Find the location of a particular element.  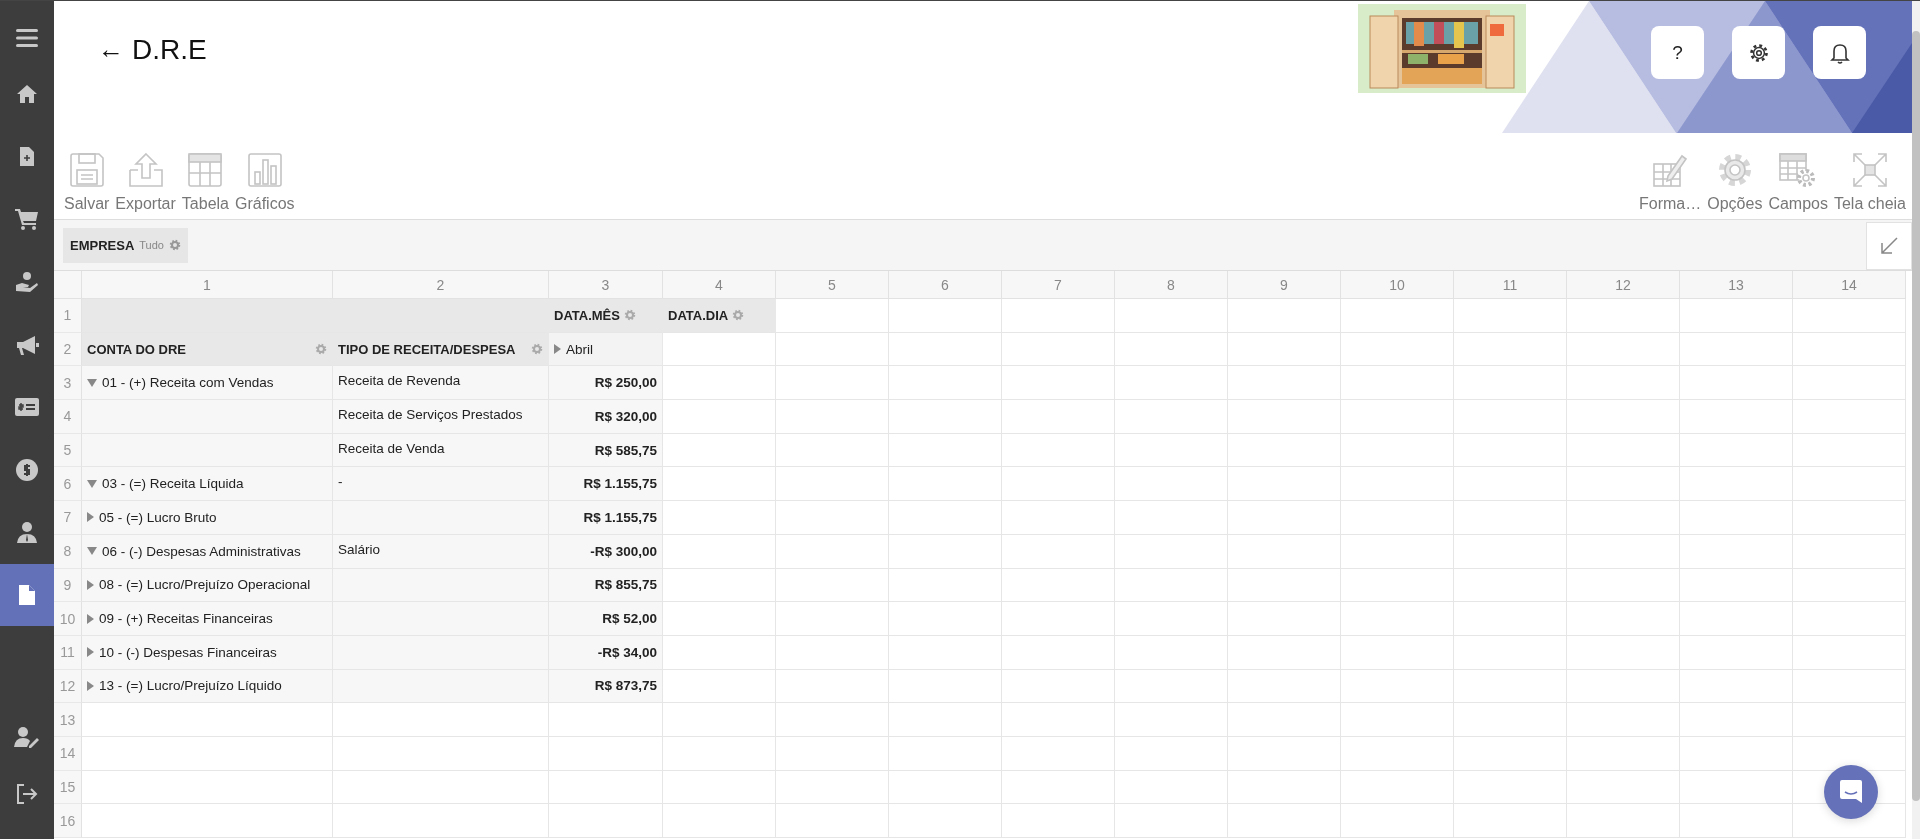

row-number: 3 is located at coordinates (68, 383).